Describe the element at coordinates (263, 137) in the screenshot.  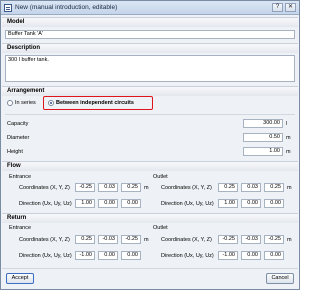
I see `diameter-input: 0.50` at that location.